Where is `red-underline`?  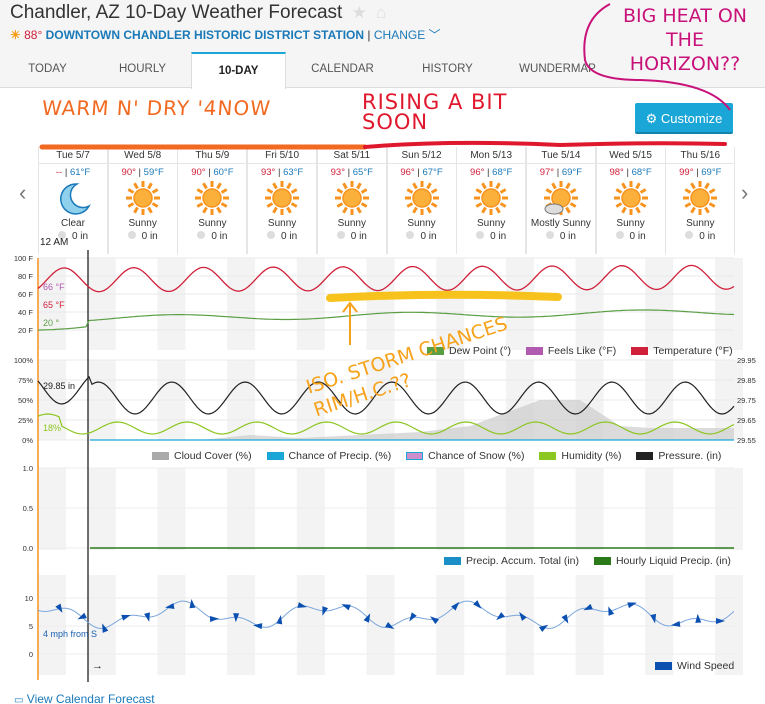 red-underline is located at coordinates (545, 144).